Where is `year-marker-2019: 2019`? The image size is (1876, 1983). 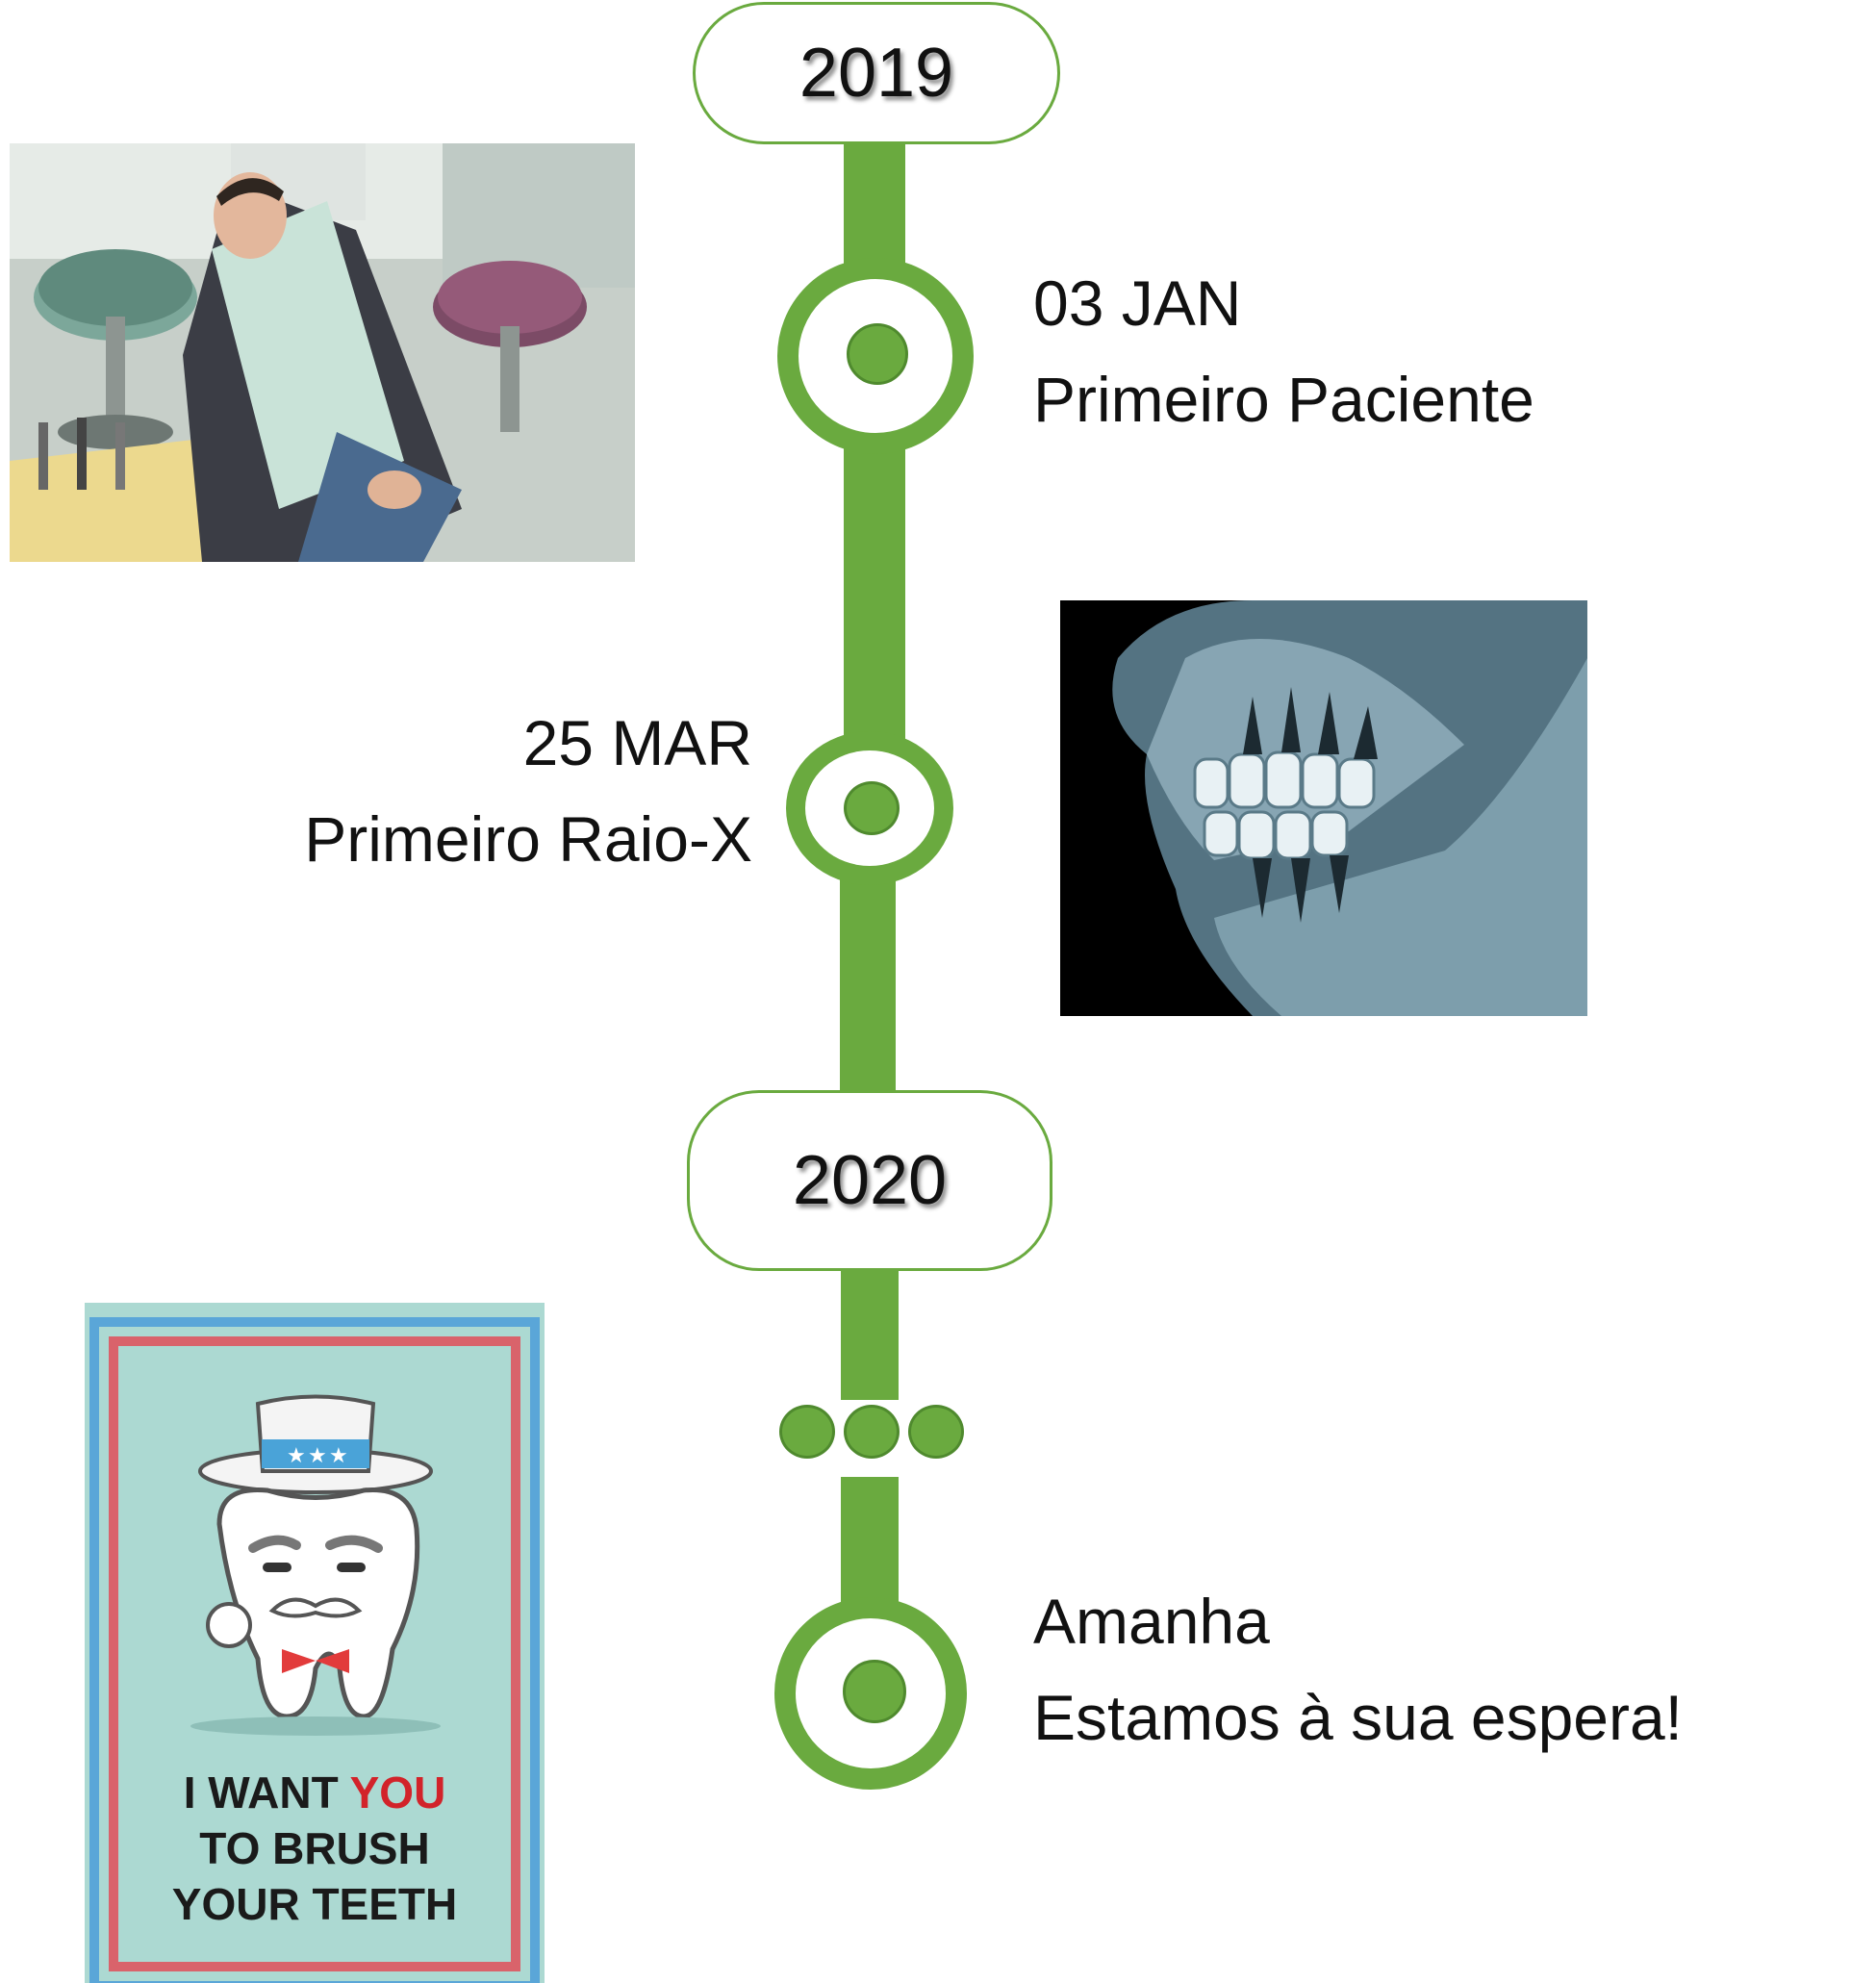
year-marker-2019: 2019 is located at coordinates (876, 73).